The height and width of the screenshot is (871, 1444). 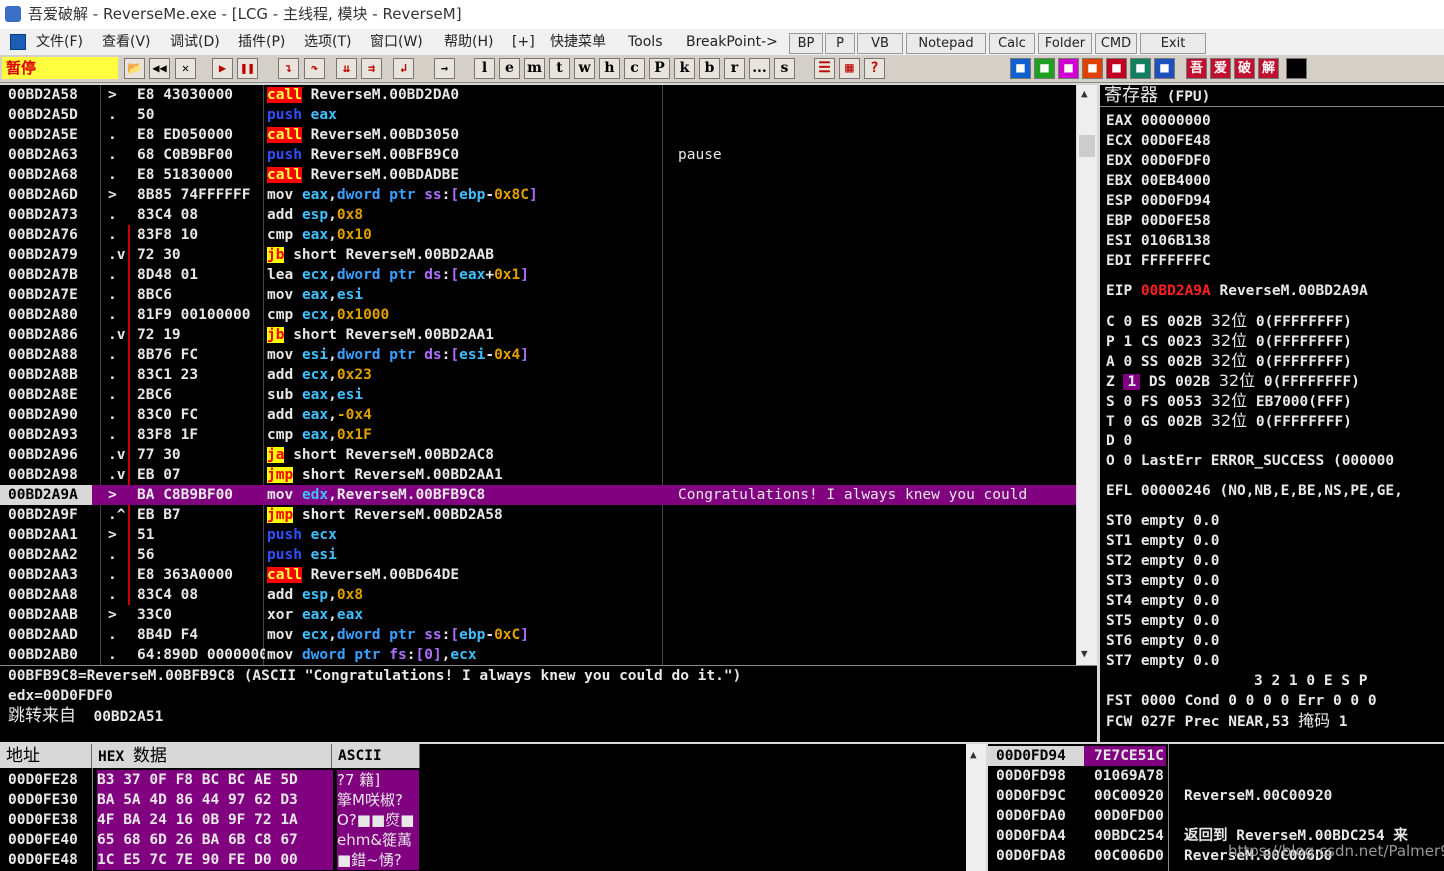 What do you see at coordinates (1229, 321) in the screenshot?
I see `flag-row-c: C 0 ES 002B 32位 0(FFFFFFFF)` at bounding box center [1229, 321].